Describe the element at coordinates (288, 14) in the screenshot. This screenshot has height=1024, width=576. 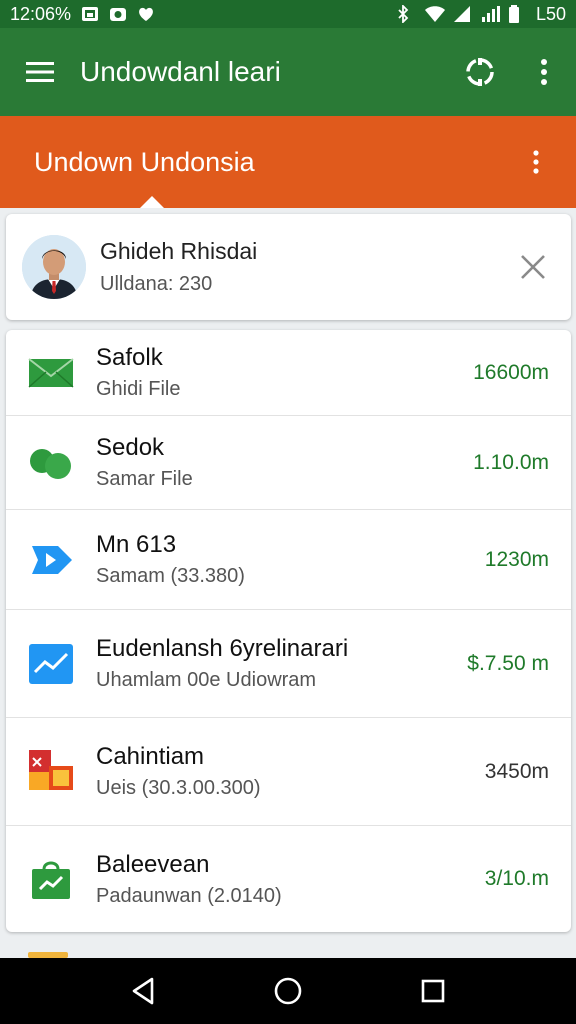
I see `status-bar: 12:06% L50` at that location.